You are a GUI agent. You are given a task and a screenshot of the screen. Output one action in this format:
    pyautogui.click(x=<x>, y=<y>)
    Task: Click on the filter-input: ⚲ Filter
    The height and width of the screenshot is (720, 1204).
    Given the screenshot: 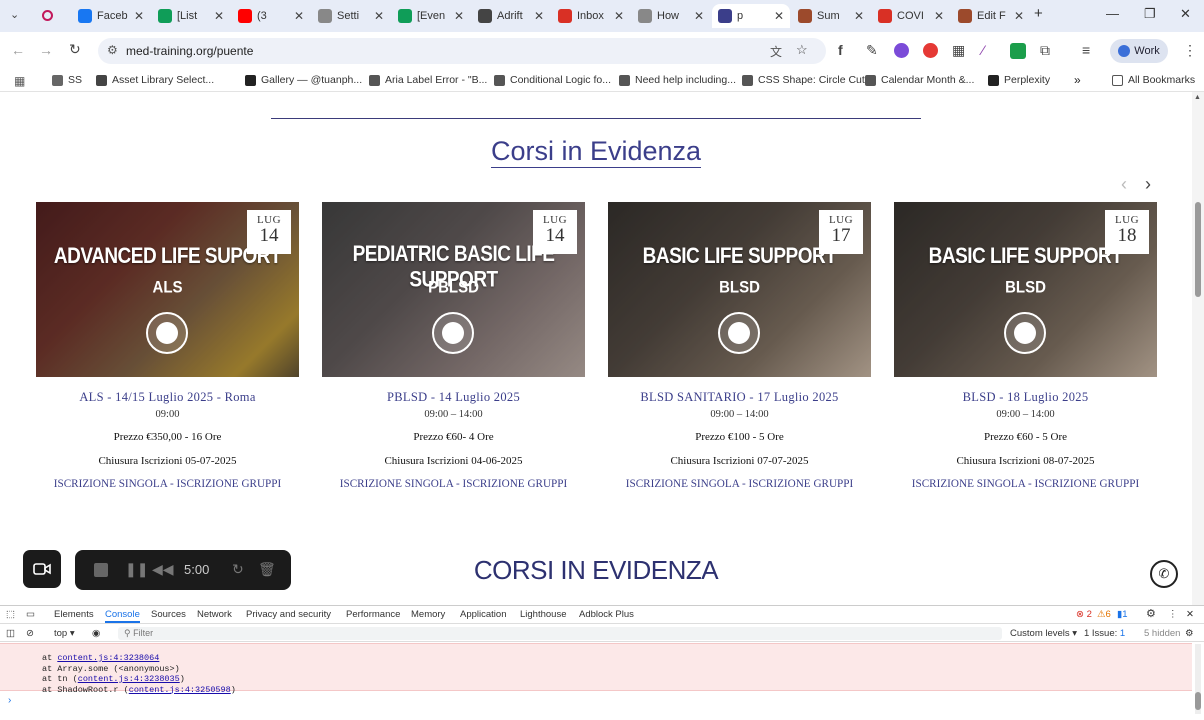 What is the action you would take?
    pyautogui.click(x=560, y=633)
    